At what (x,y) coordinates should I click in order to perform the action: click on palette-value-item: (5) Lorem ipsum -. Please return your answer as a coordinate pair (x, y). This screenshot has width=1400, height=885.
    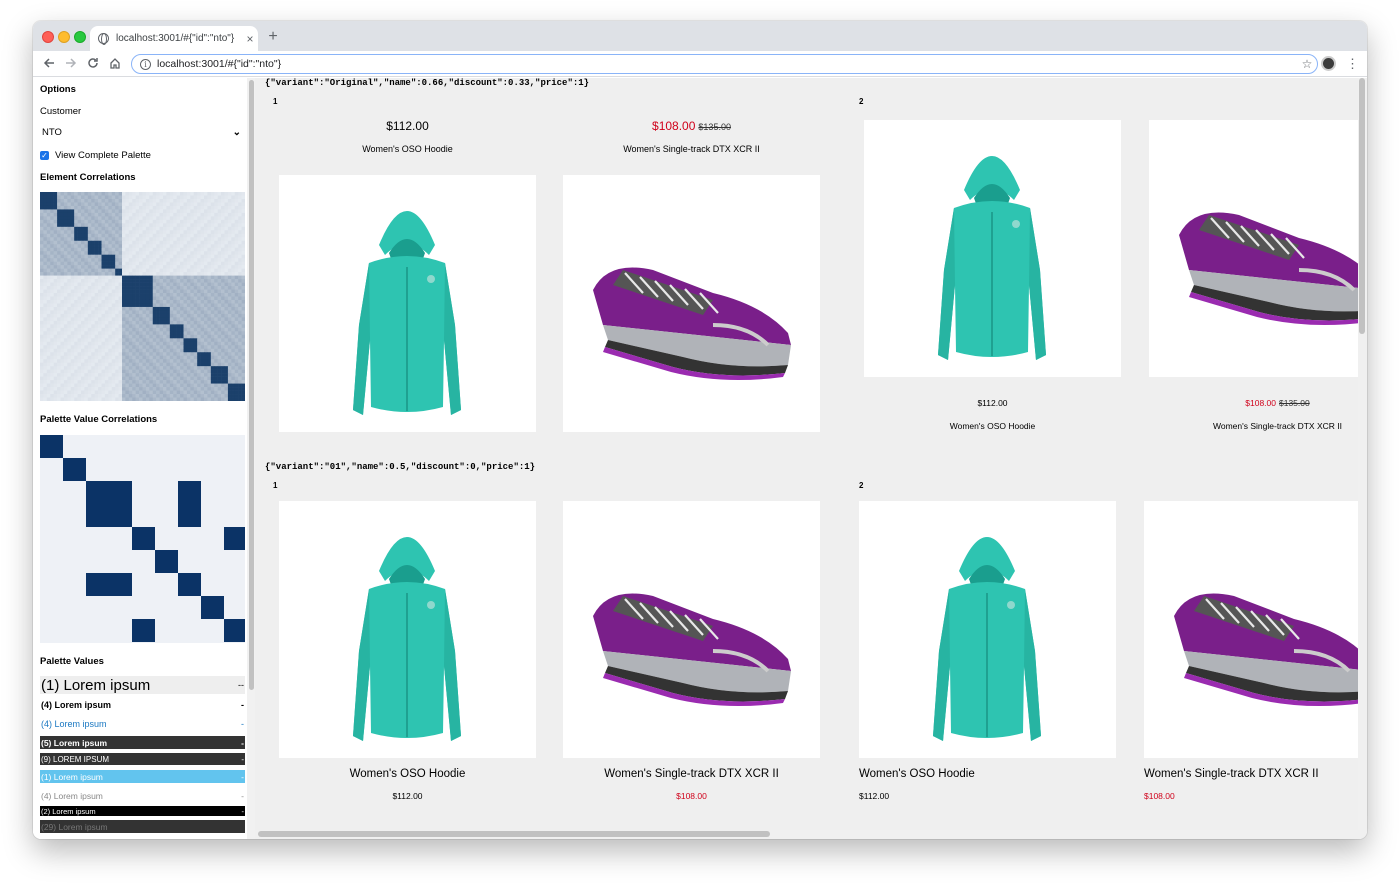
    Looking at the image, I should click on (142, 742).